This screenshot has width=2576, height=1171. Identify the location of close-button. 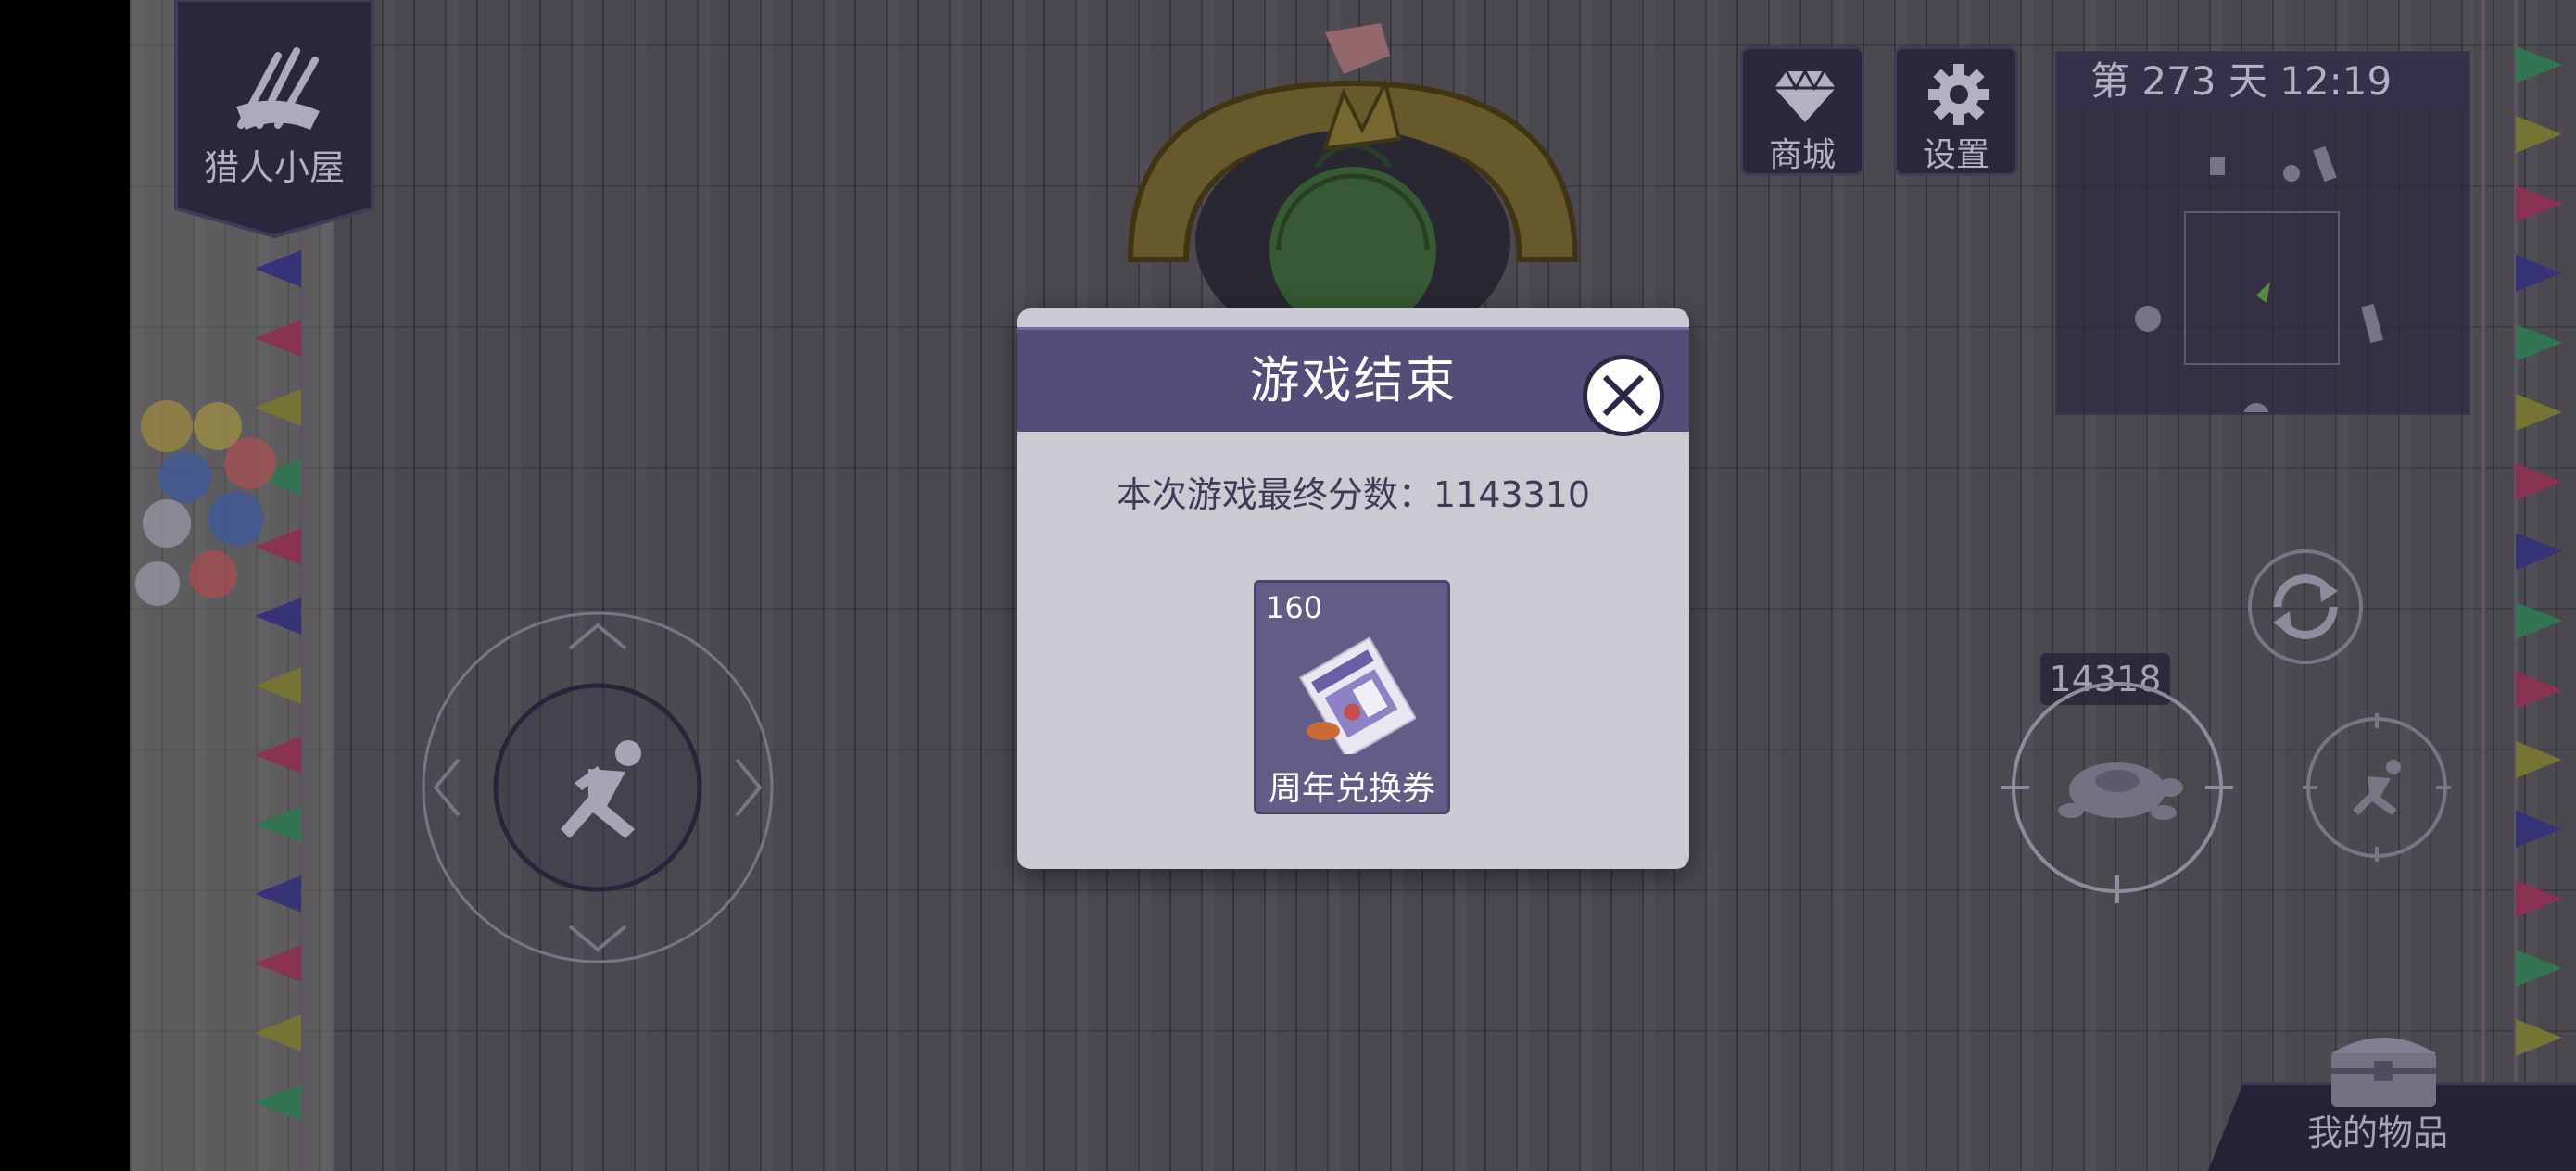
(1623, 396).